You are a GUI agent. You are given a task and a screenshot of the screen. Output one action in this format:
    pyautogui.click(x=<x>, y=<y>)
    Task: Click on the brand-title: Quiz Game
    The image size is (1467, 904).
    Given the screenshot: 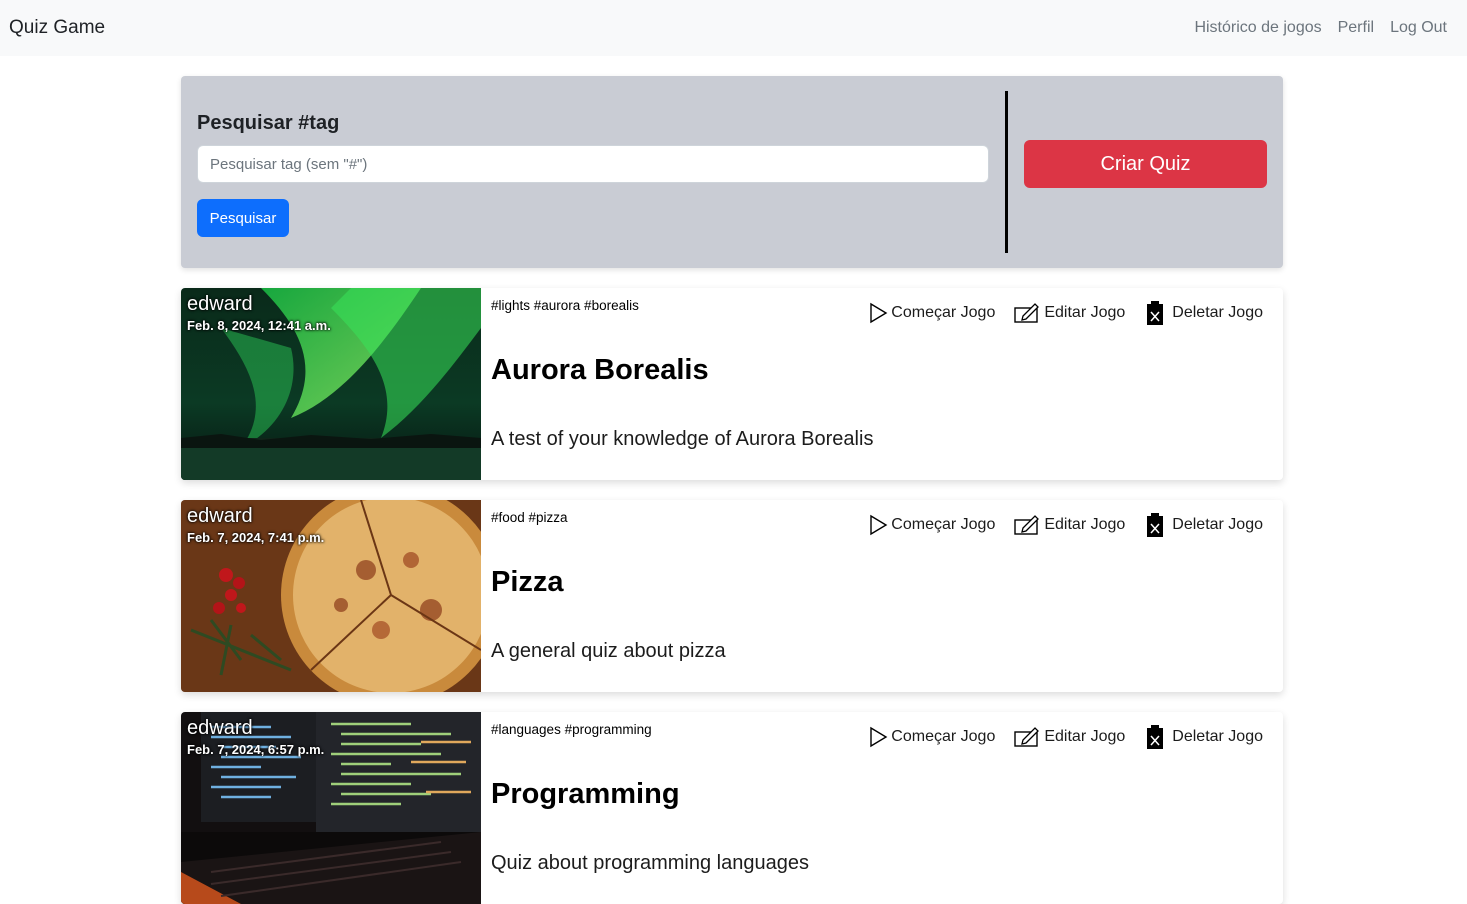 What is the action you would take?
    pyautogui.click(x=57, y=28)
    